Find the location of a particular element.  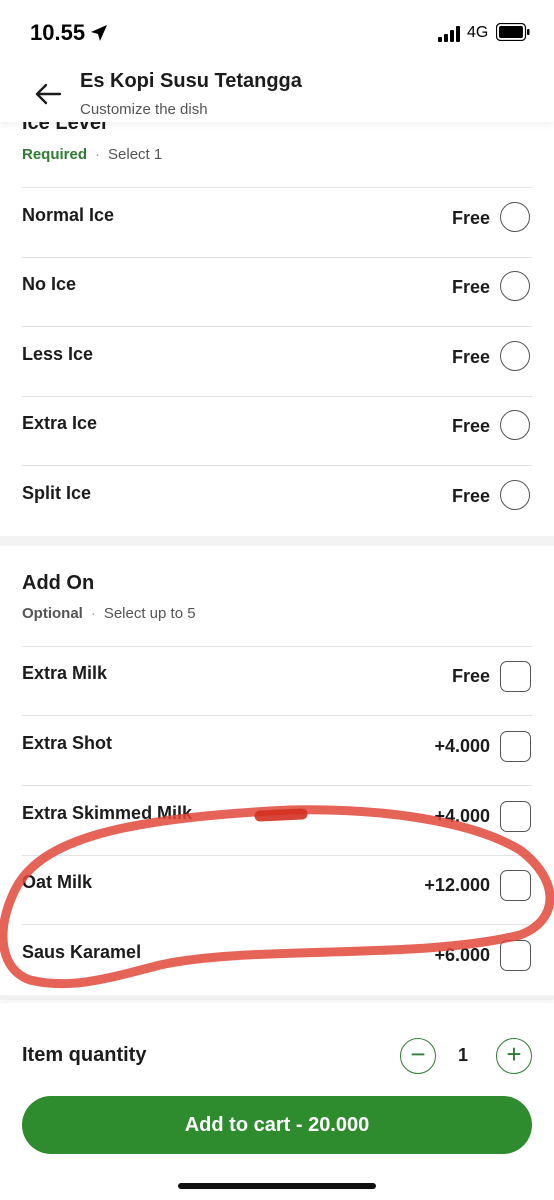

option-label: Saus Karamel is located at coordinates (82, 952).